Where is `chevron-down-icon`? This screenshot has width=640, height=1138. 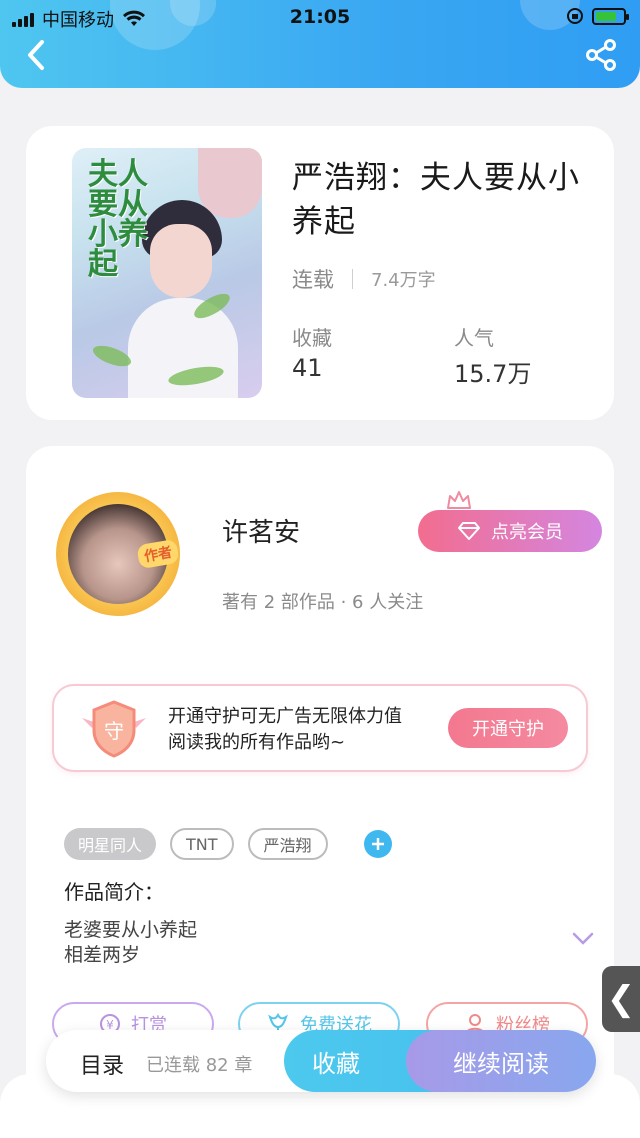
chevron-down-icon is located at coordinates (583, 939).